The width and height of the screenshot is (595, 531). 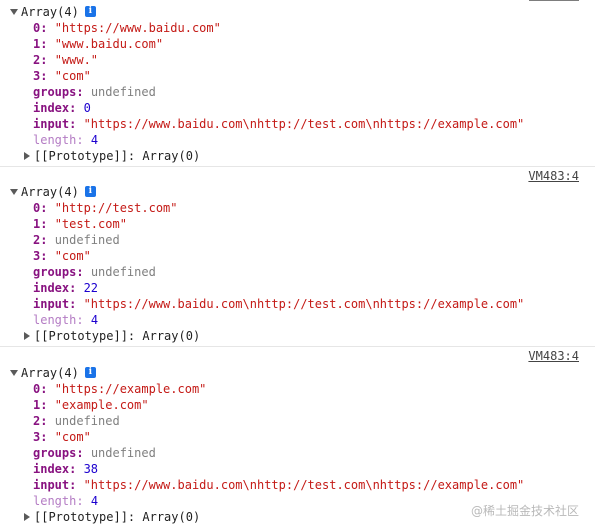 I want to click on index-prop: index: 38, so click(x=66, y=469).